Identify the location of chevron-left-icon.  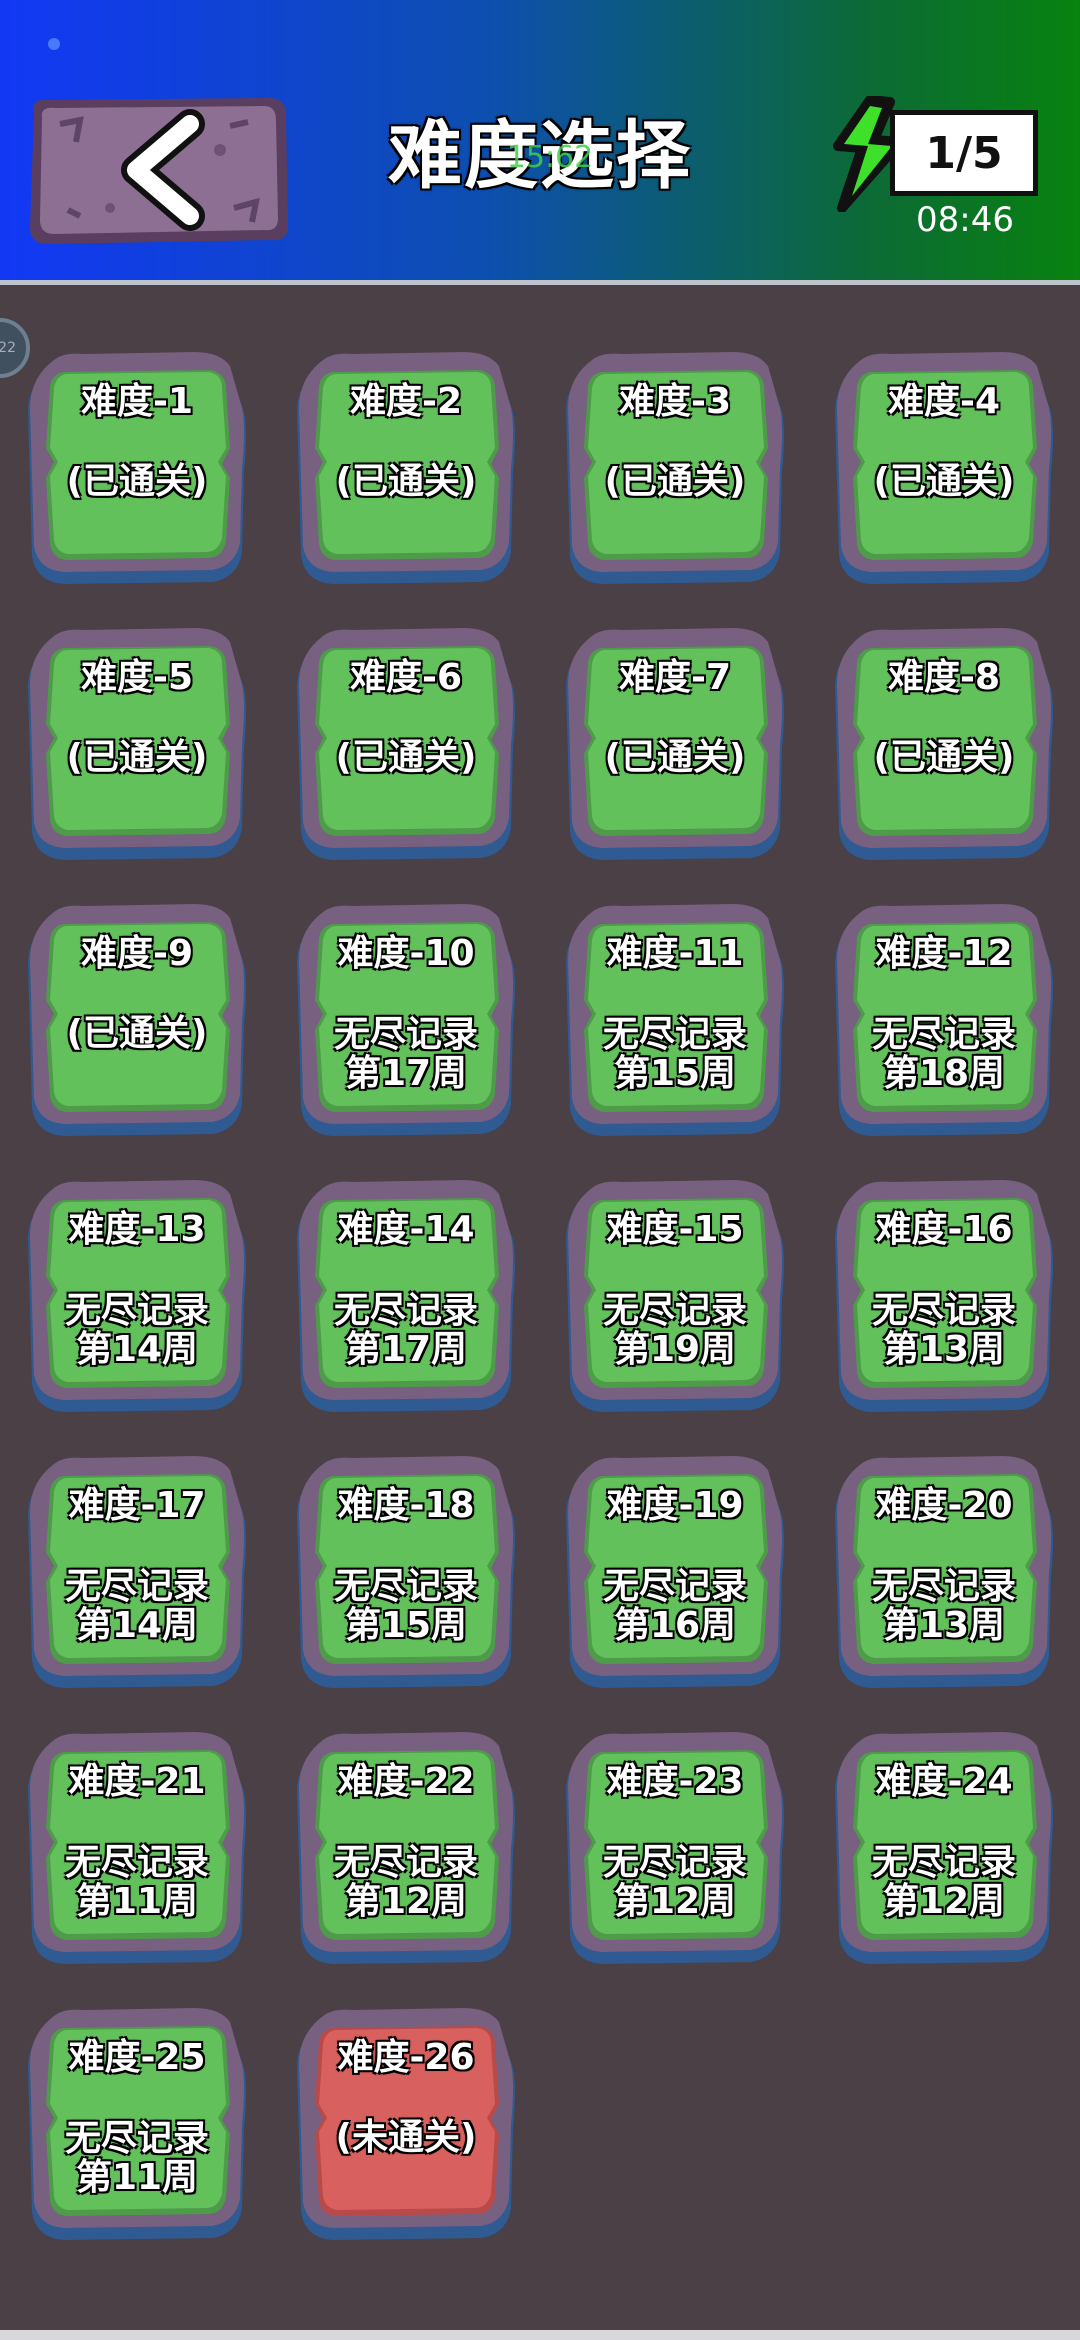
(159, 171).